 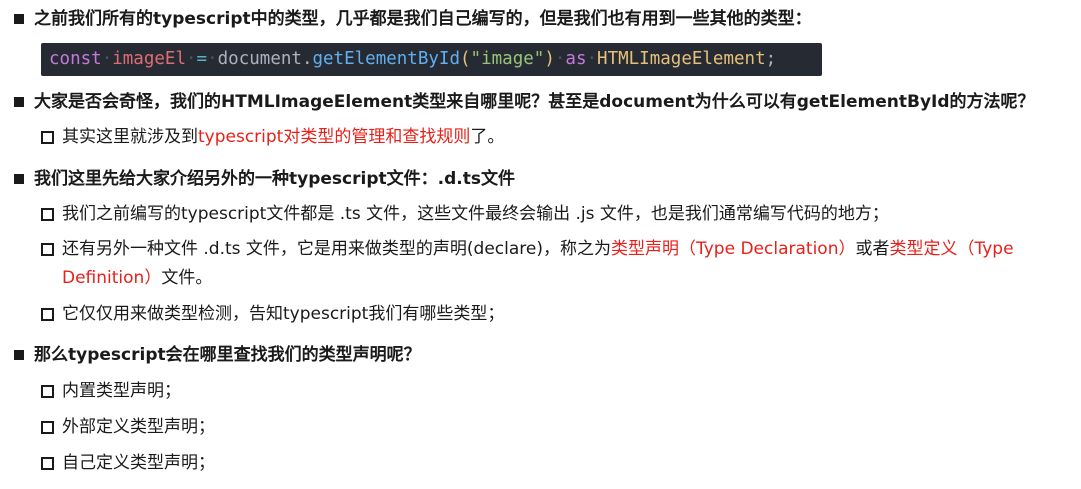 I want to click on bullet-text: 外部定义类型声明；, so click(x=138, y=427).